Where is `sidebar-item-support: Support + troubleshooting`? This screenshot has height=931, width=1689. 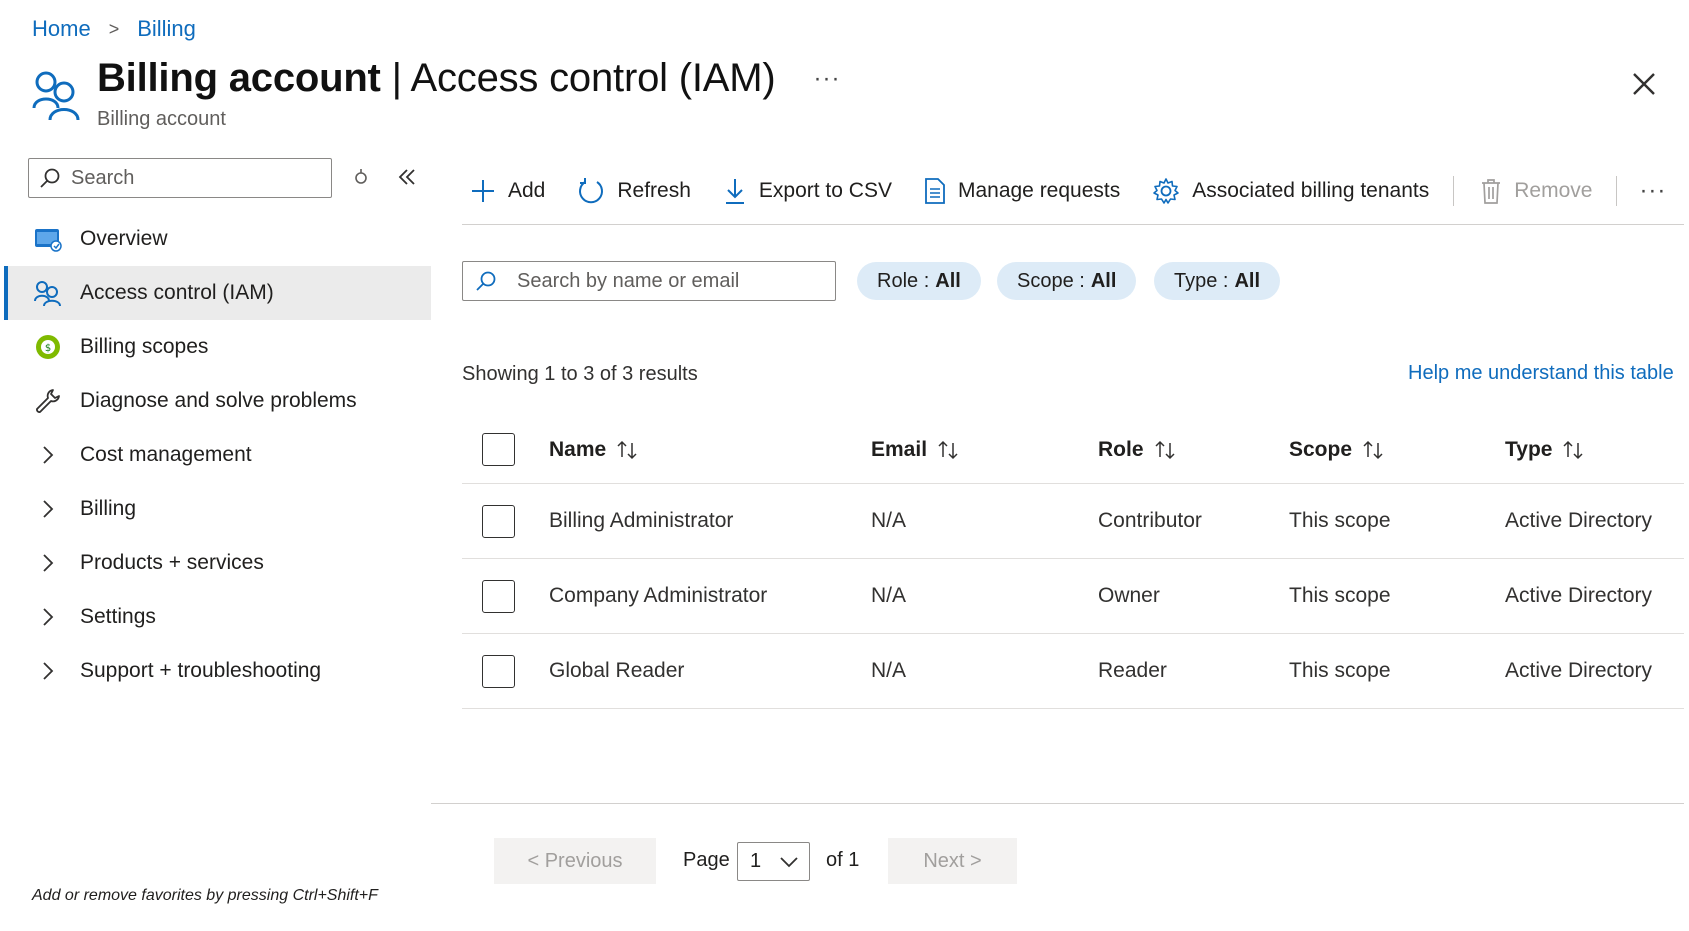
sidebar-item-support: Support + troubleshooting is located at coordinates (217, 671).